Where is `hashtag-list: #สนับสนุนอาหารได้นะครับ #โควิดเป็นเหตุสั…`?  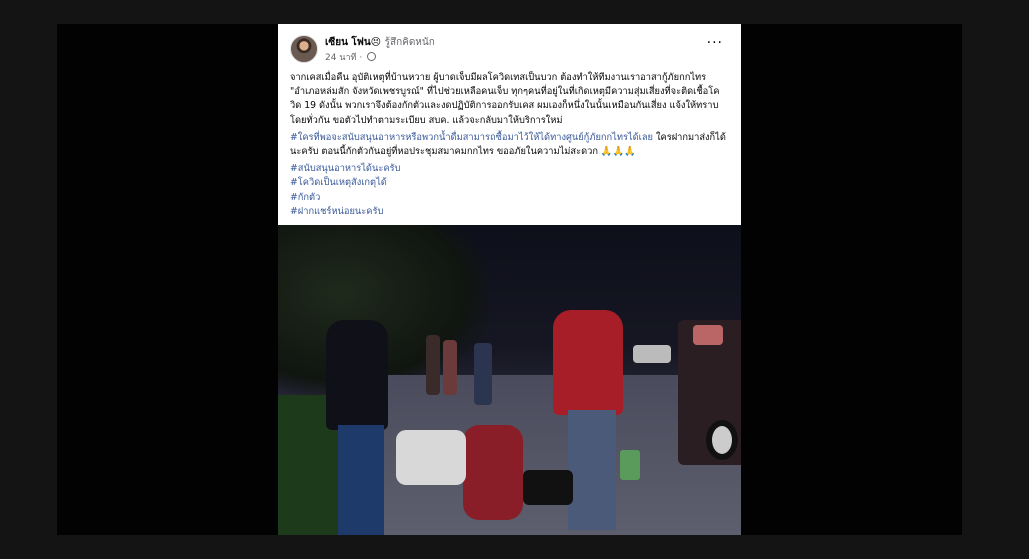 hashtag-list: #สนับสนุนอาหารได้นะครับ #โควิดเป็นเหตุสั… is located at coordinates (510, 190).